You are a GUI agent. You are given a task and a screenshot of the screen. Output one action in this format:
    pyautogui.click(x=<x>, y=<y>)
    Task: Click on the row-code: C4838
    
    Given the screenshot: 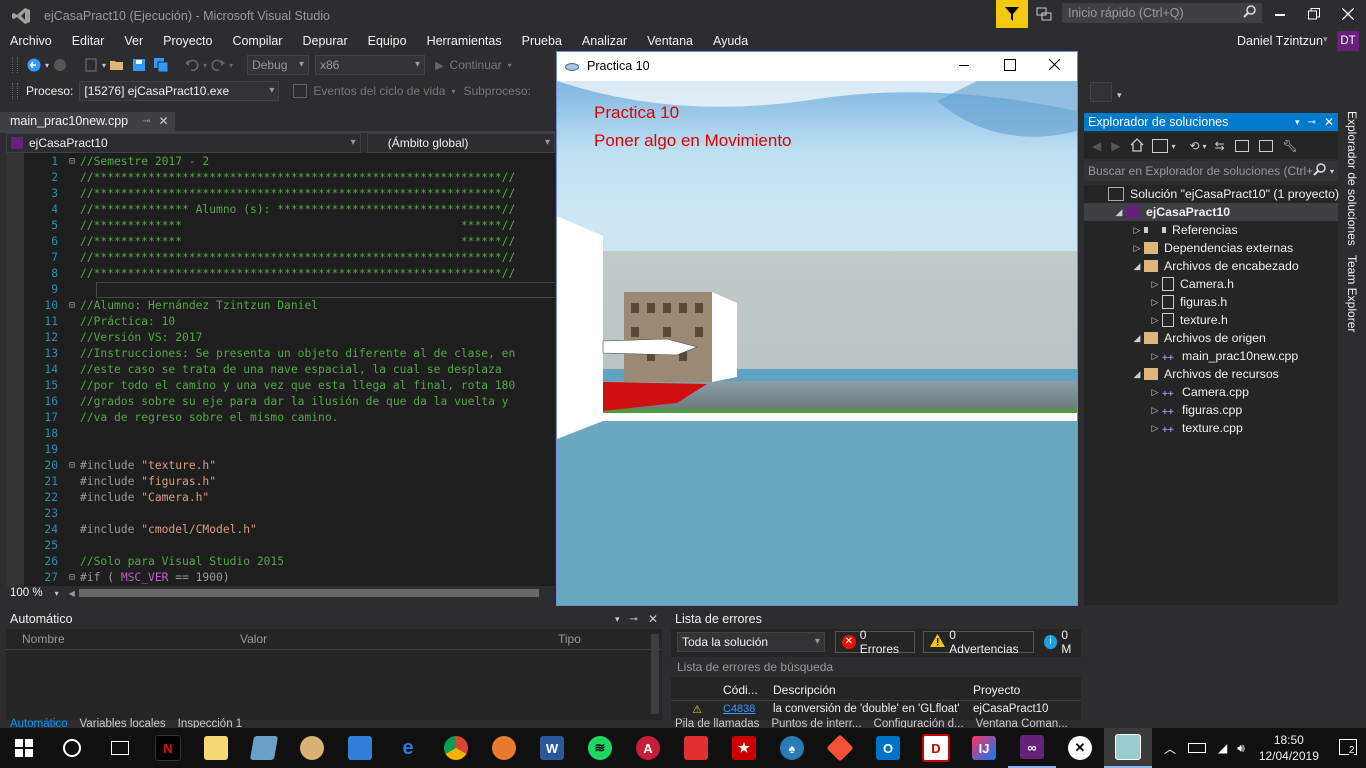 What is the action you would take?
    pyautogui.click(x=748, y=709)
    